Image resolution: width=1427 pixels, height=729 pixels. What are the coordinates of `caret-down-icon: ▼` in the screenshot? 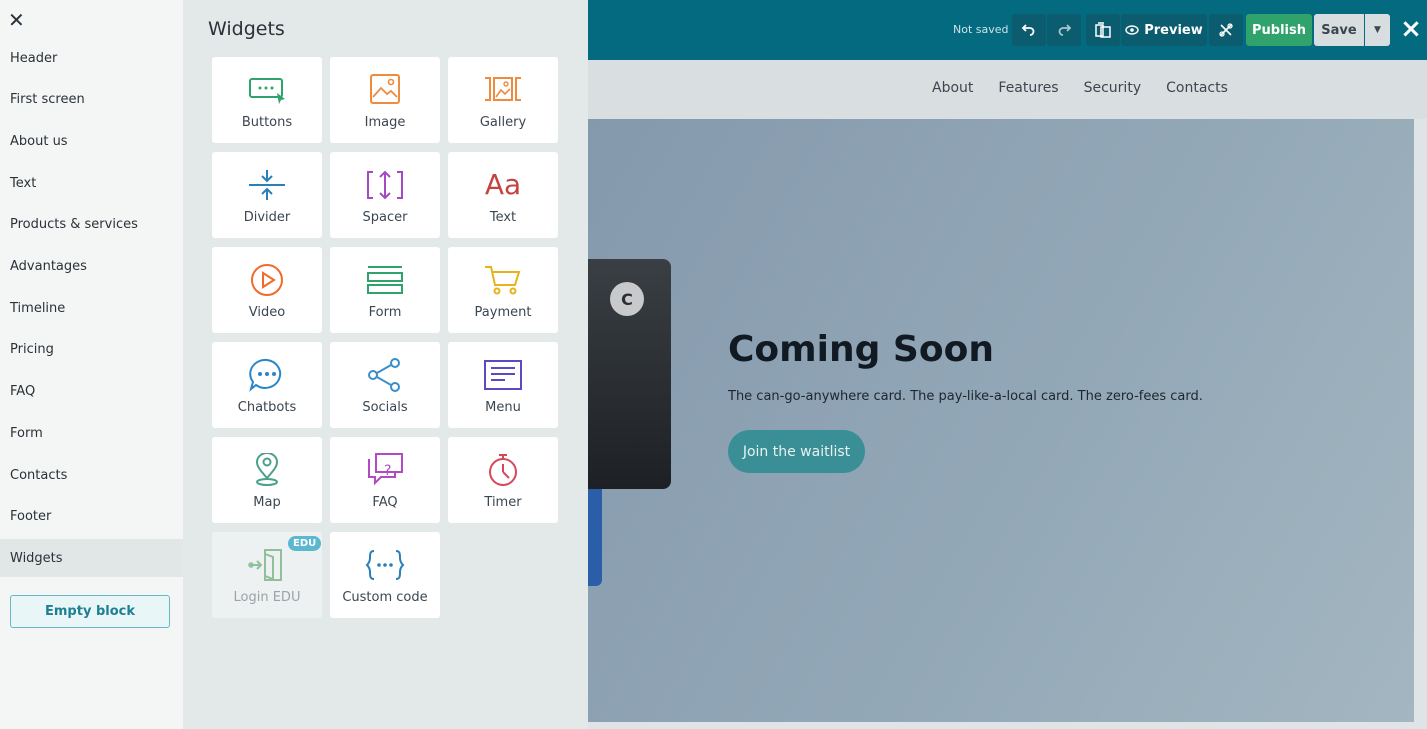 It's located at (1377, 30).